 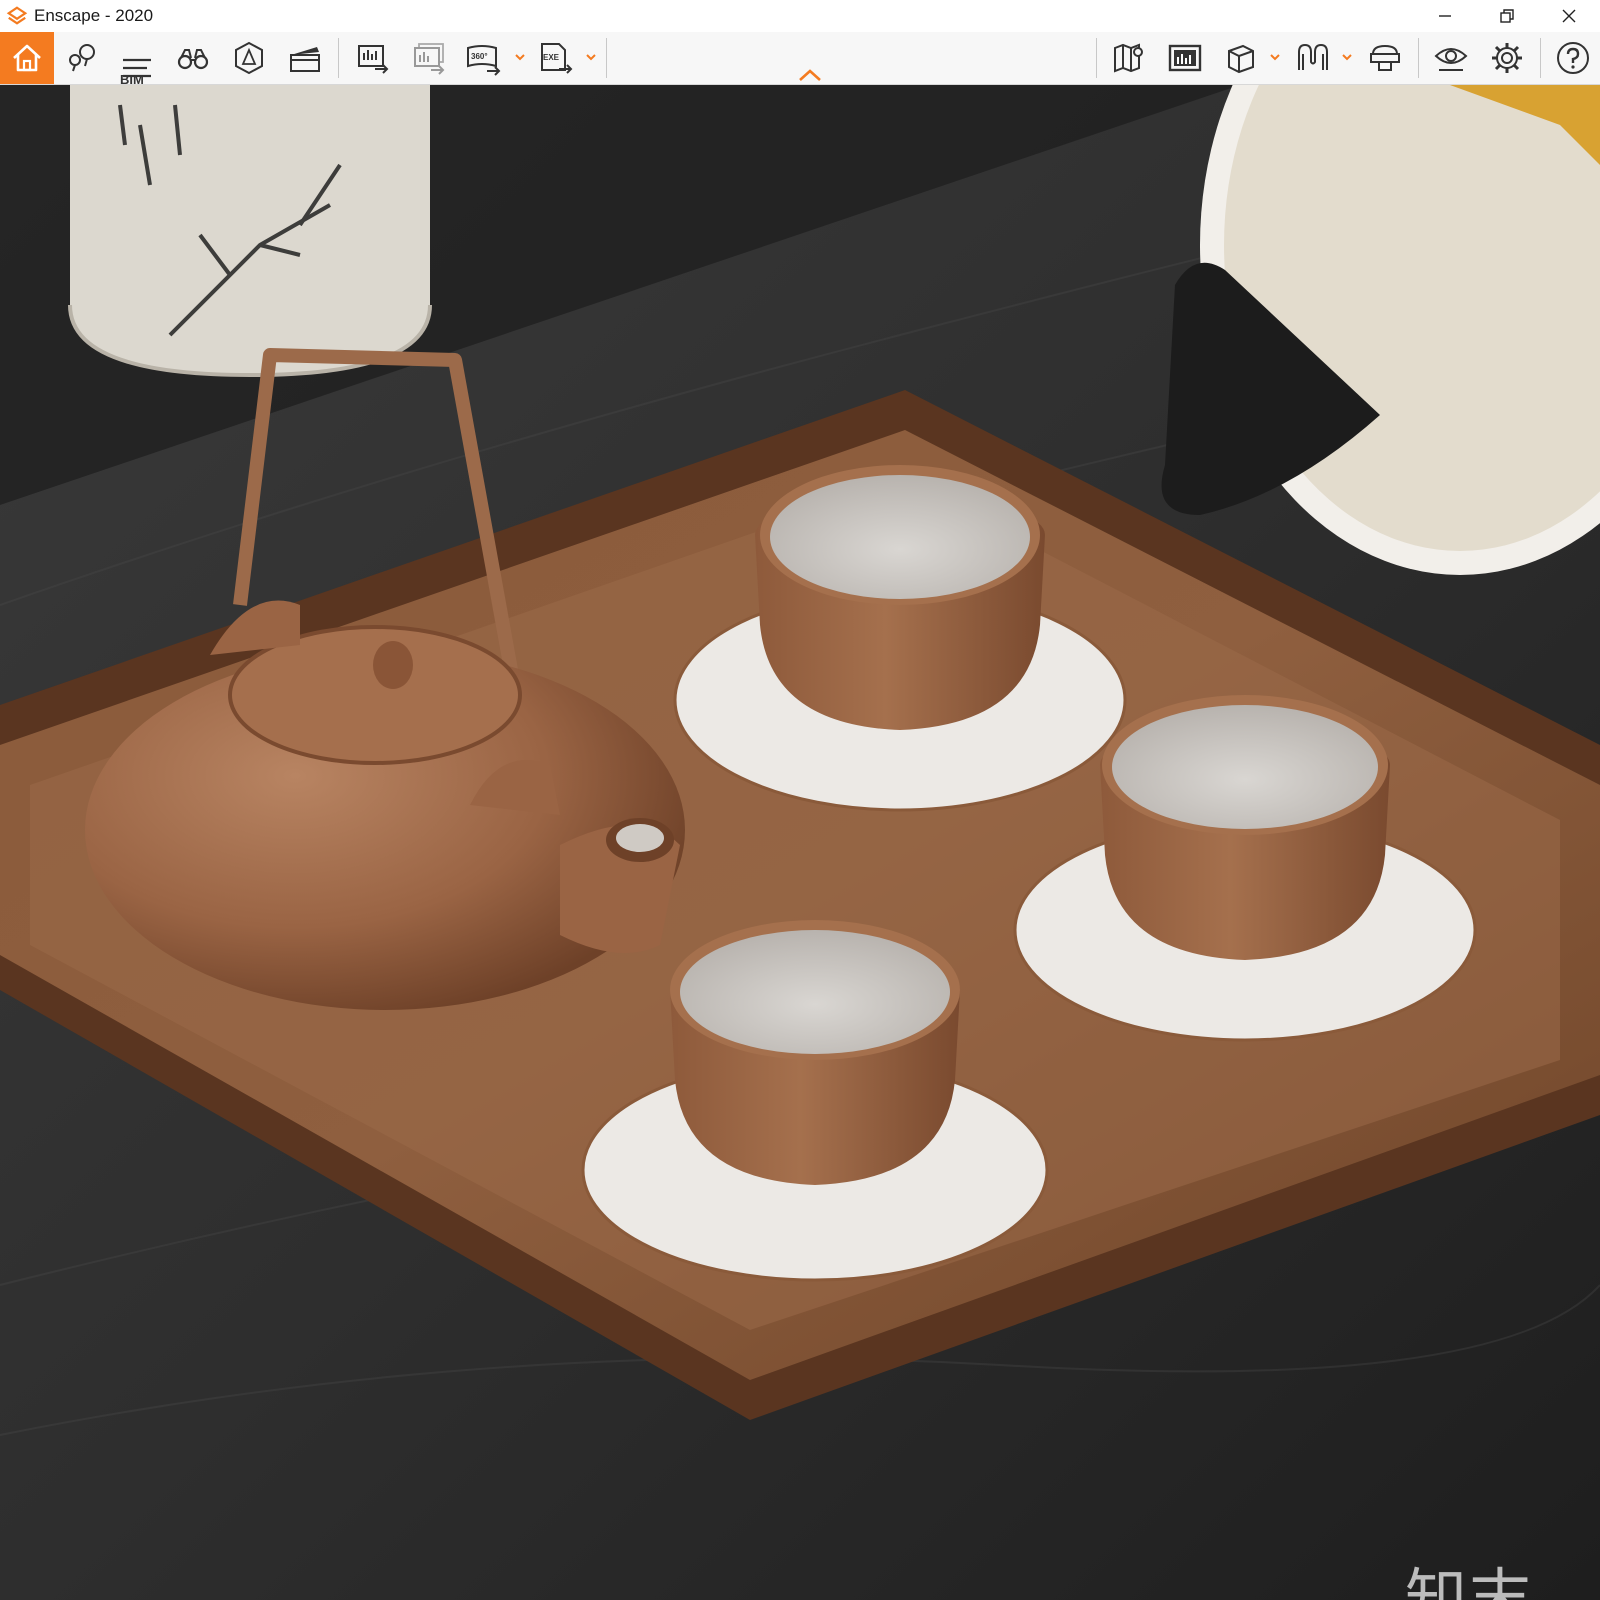 I want to click on material-dropdown, so click(x=1275, y=57).